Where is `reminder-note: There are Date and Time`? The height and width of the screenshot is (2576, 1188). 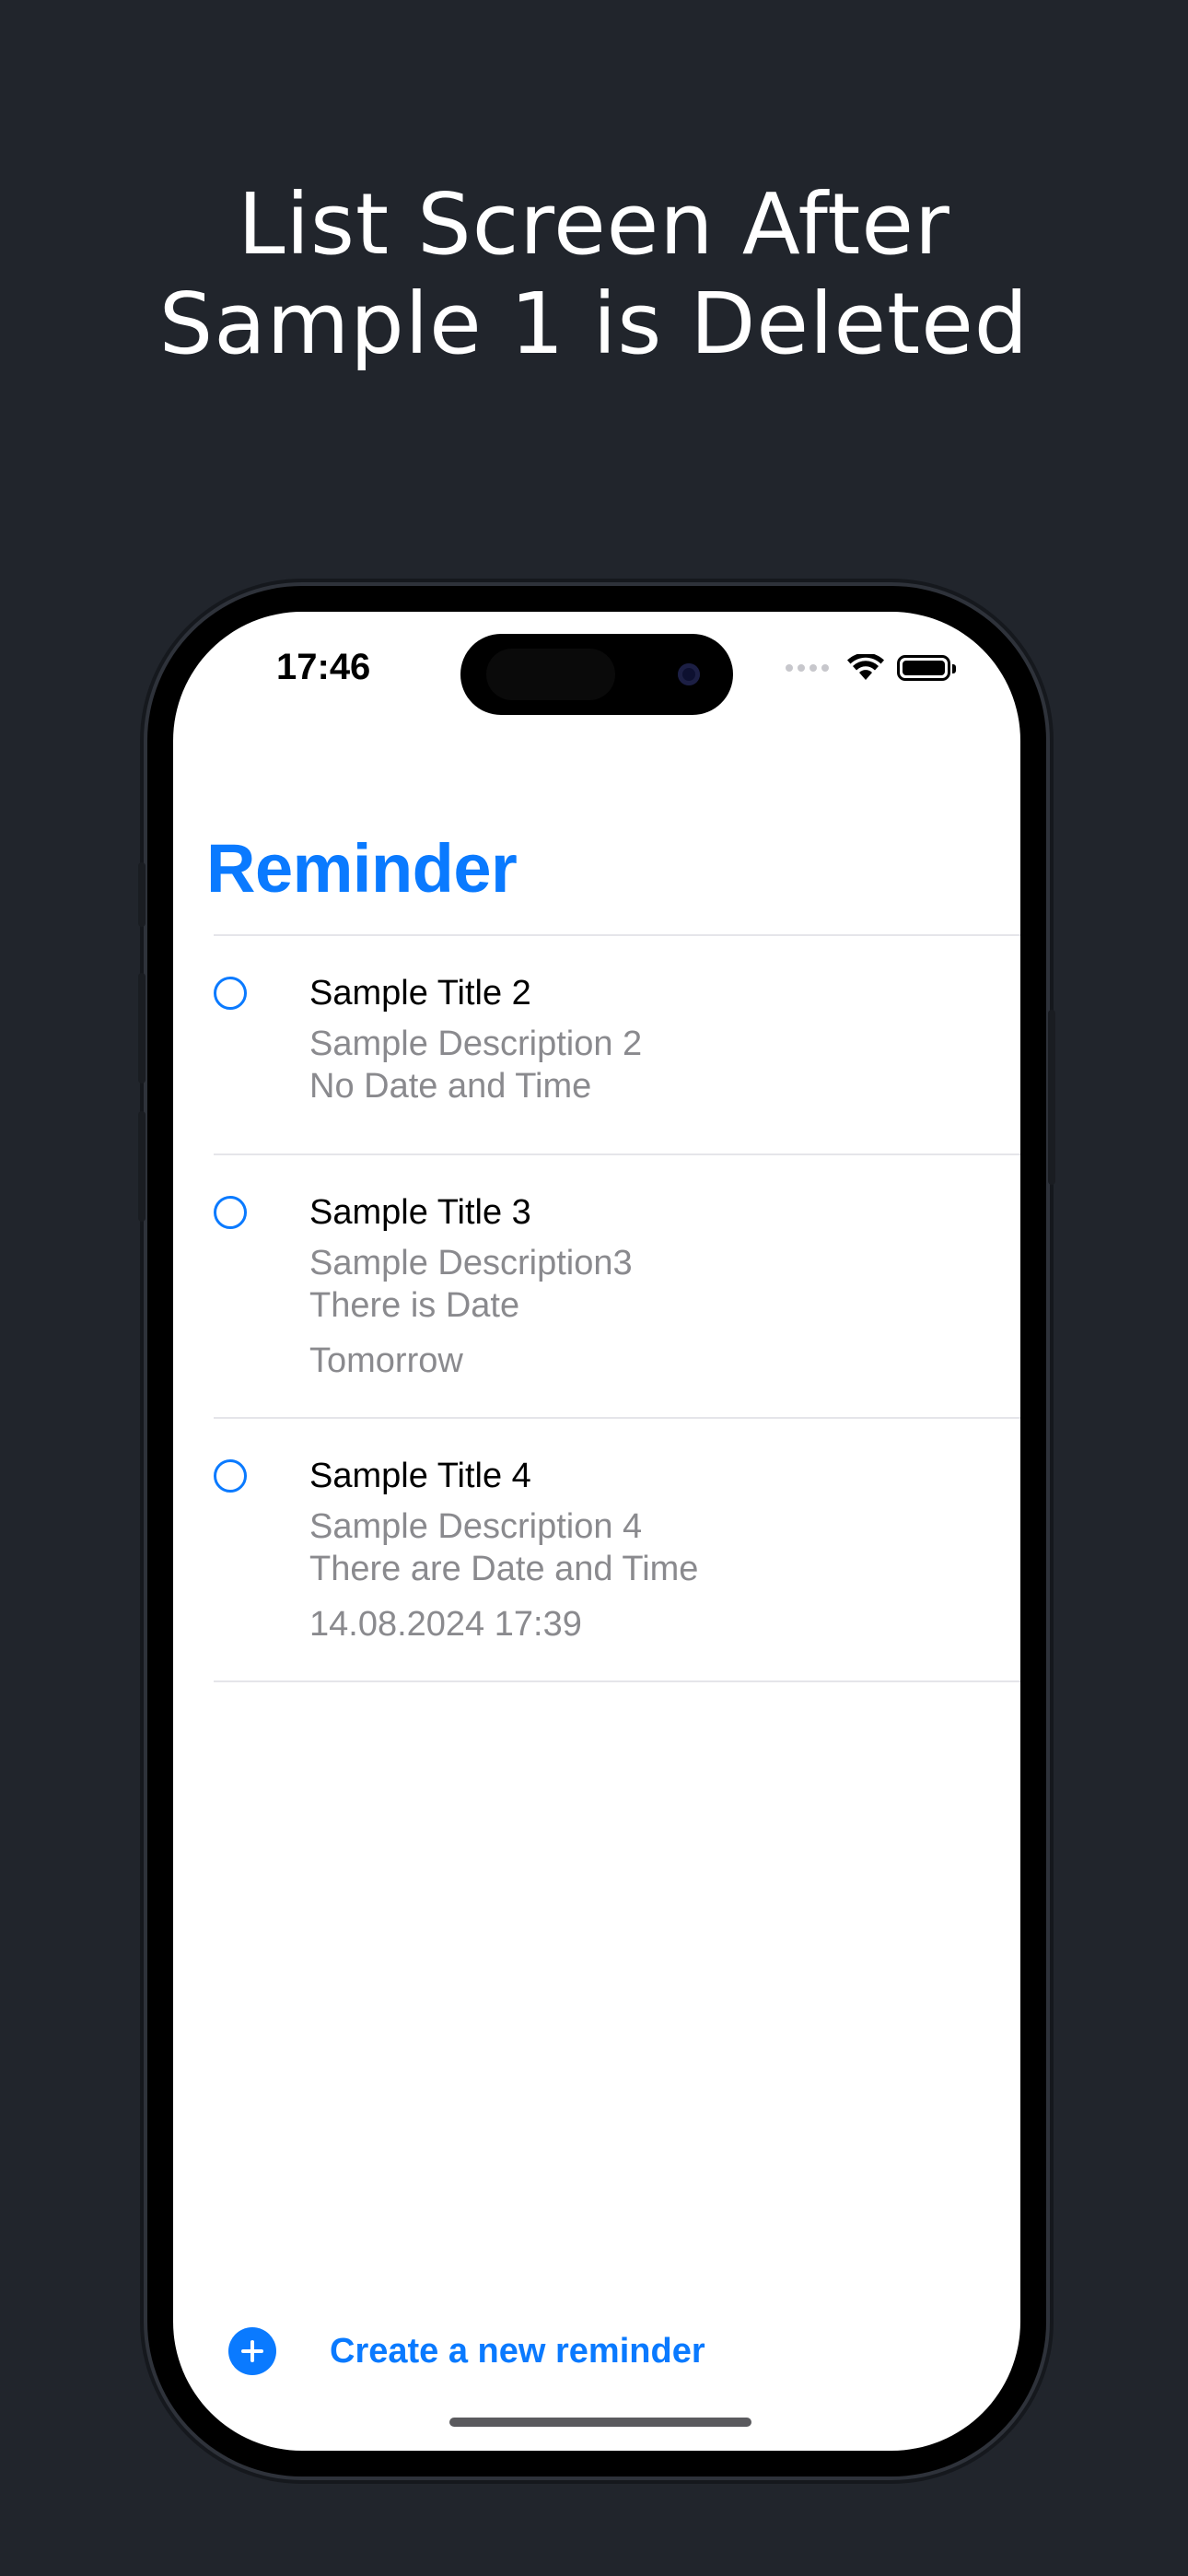 reminder-note: There are Date and Time is located at coordinates (504, 1569).